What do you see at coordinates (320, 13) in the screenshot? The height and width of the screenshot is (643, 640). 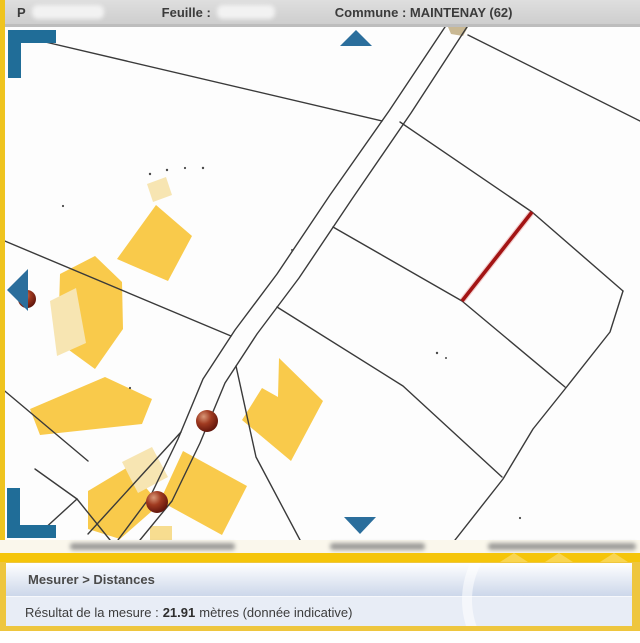 I see `map-info-bar: P Feuille : Commune : MAINTENAY (62)` at bounding box center [320, 13].